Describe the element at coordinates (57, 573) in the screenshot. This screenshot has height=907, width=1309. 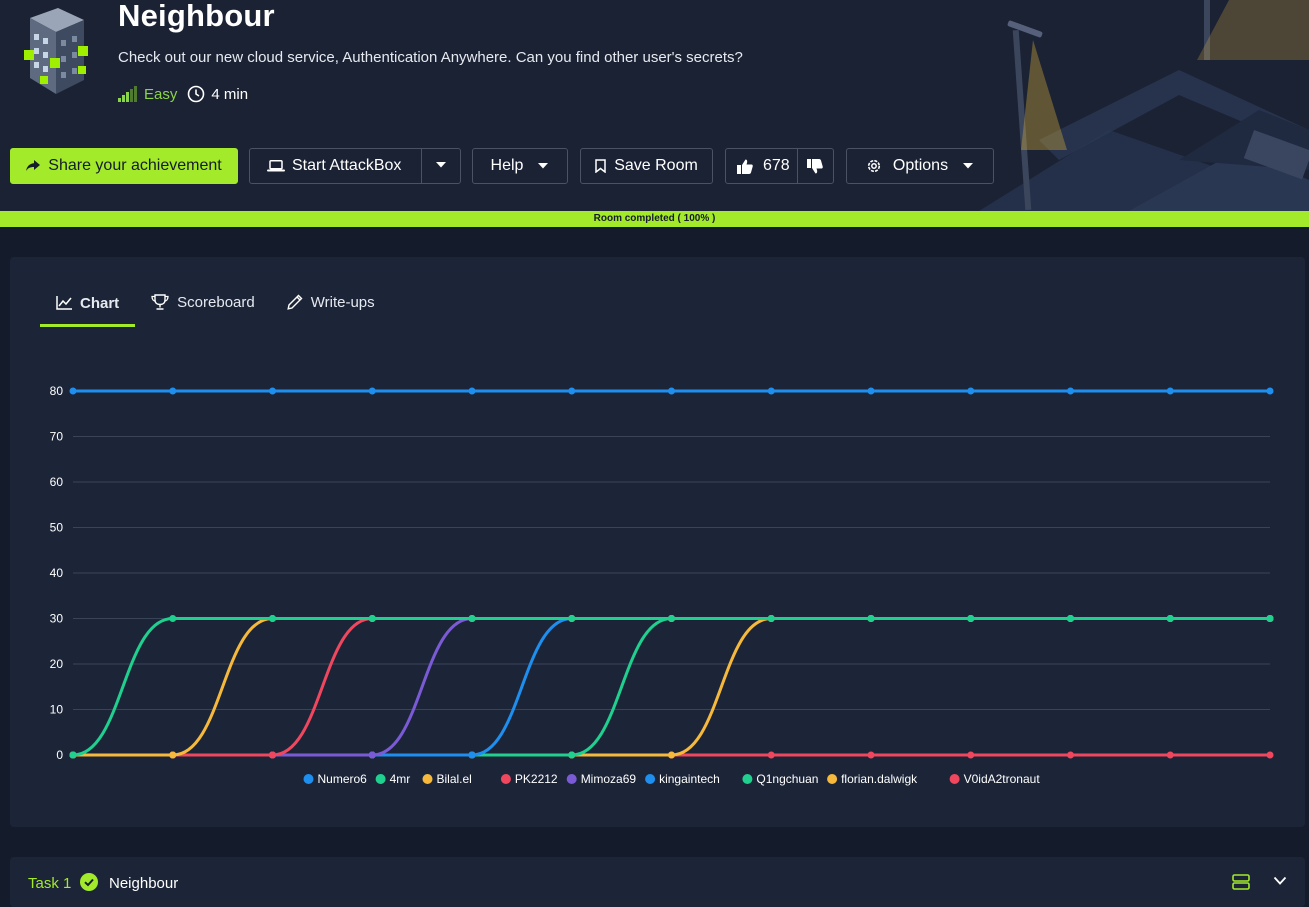
I see `y-tick-label: 40` at that location.